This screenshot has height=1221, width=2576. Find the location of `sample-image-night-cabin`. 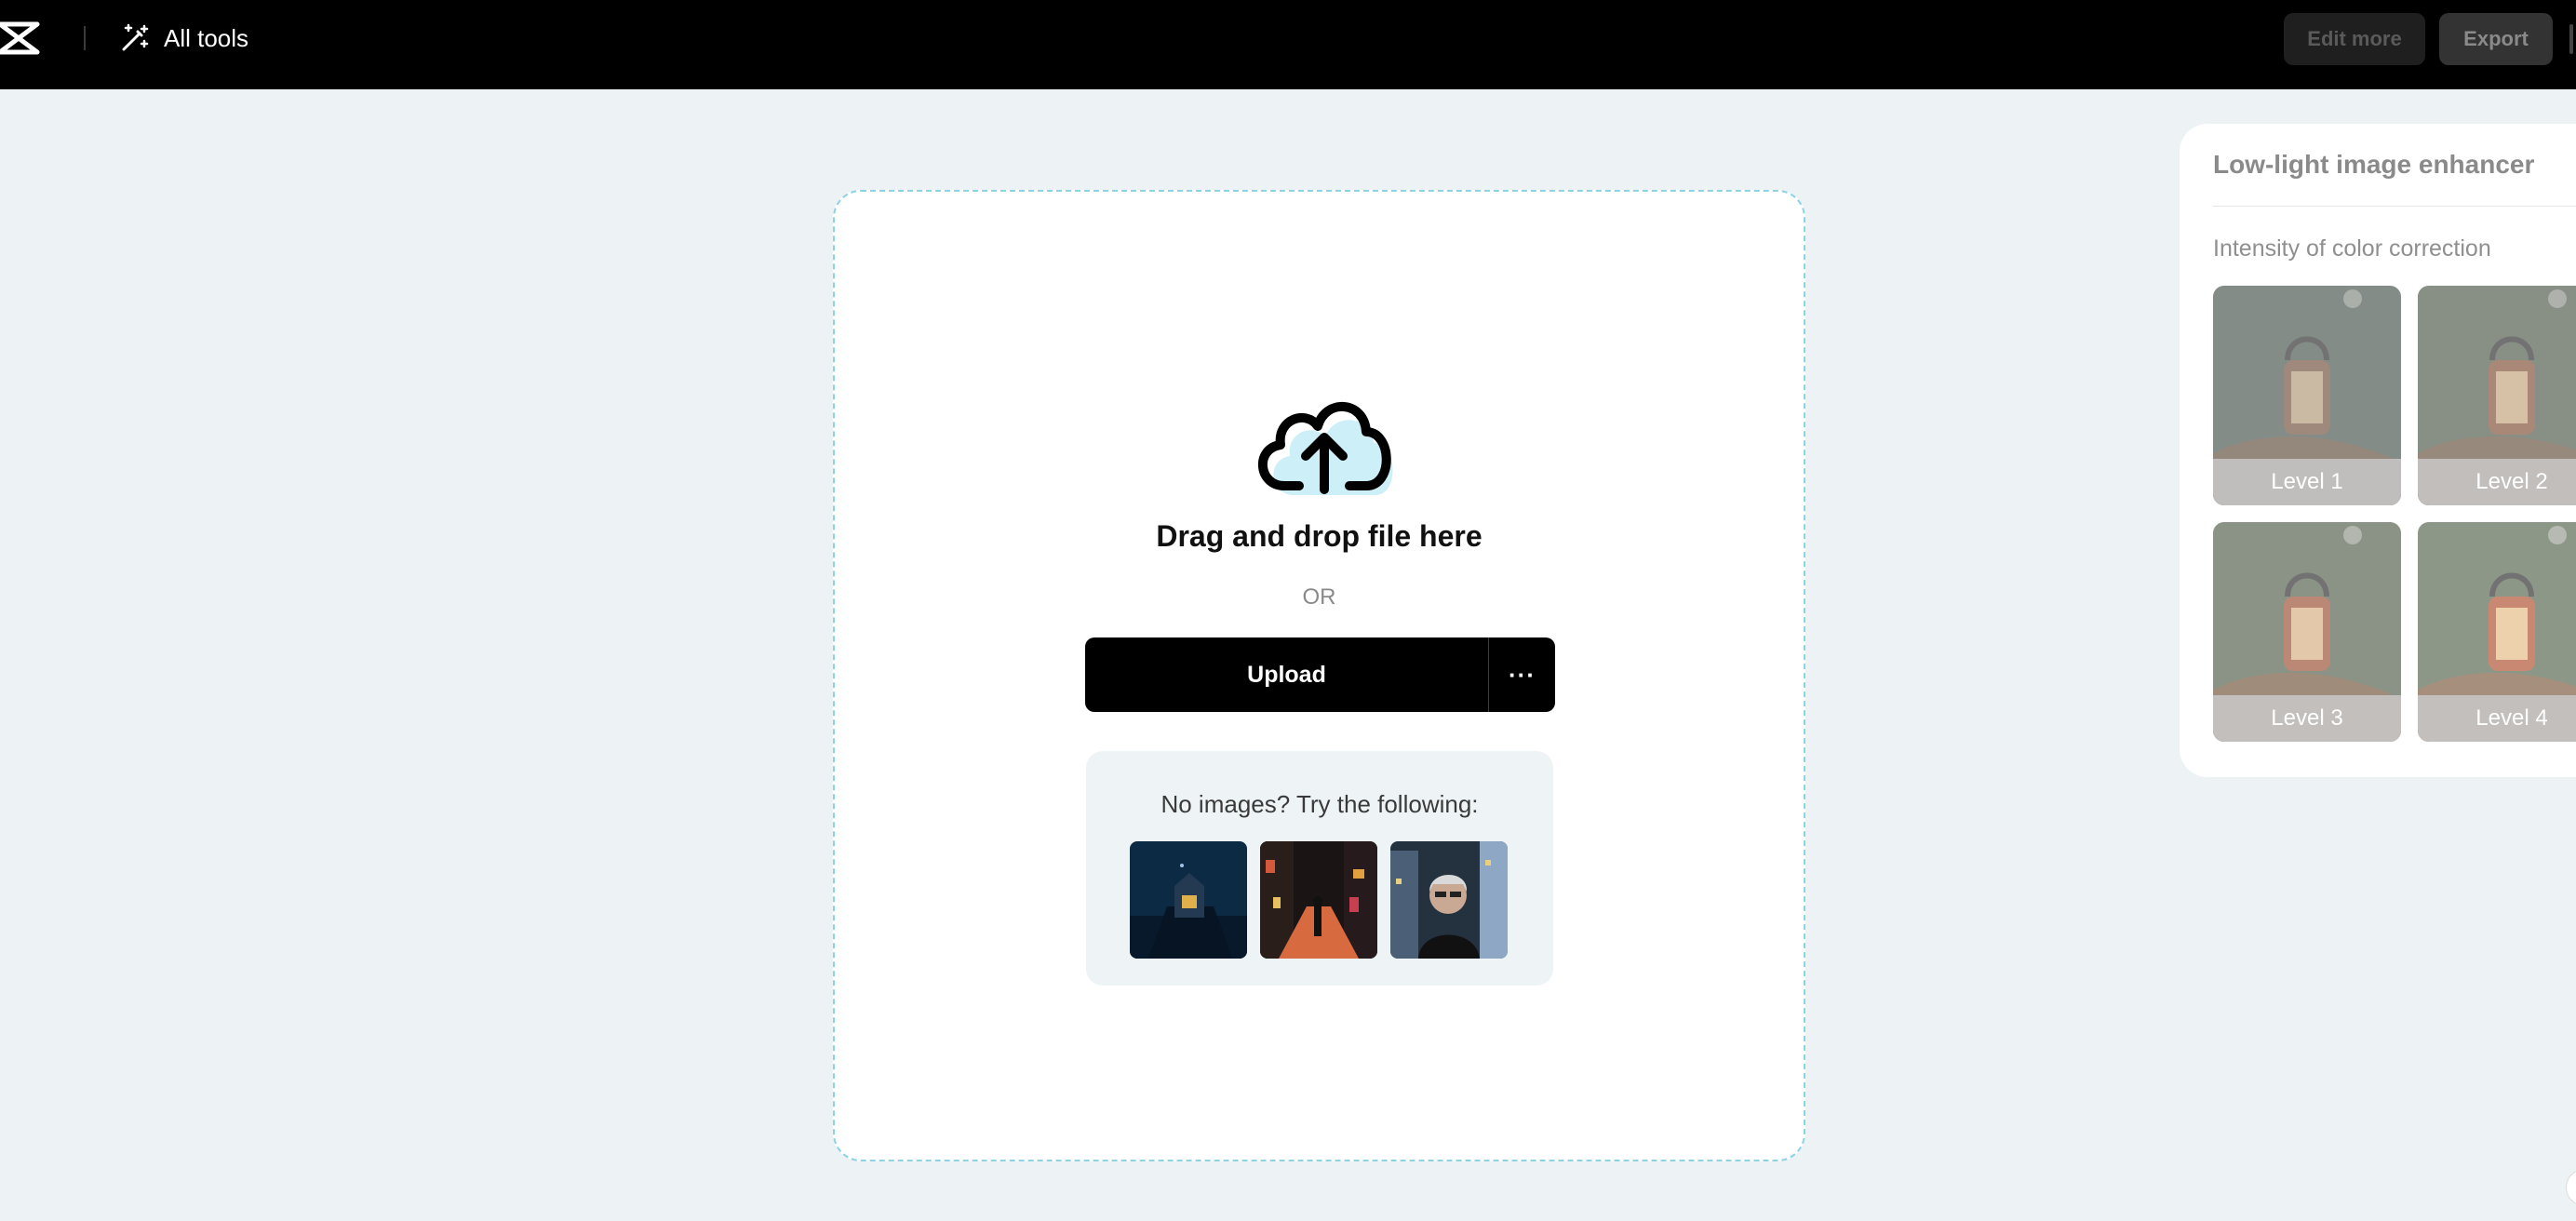

sample-image-night-cabin is located at coordinates (1188, 900).